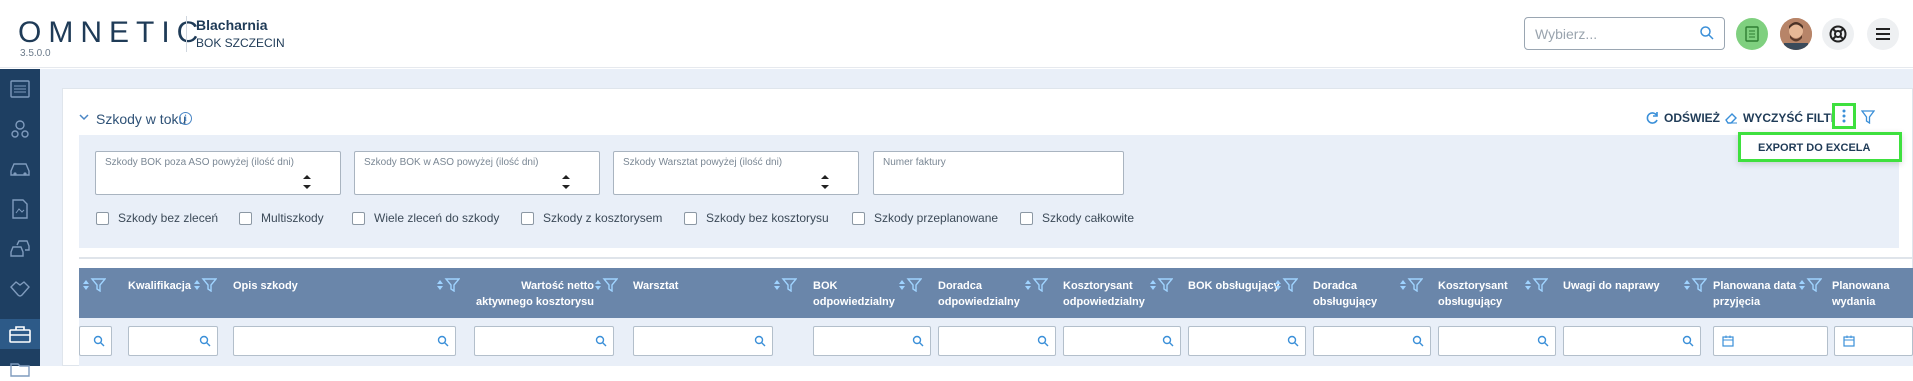 This screenshot has width=1913, height=381. I want to click on column-header: Wartość netto aktywnego kosztorysu, so click(532, 294).